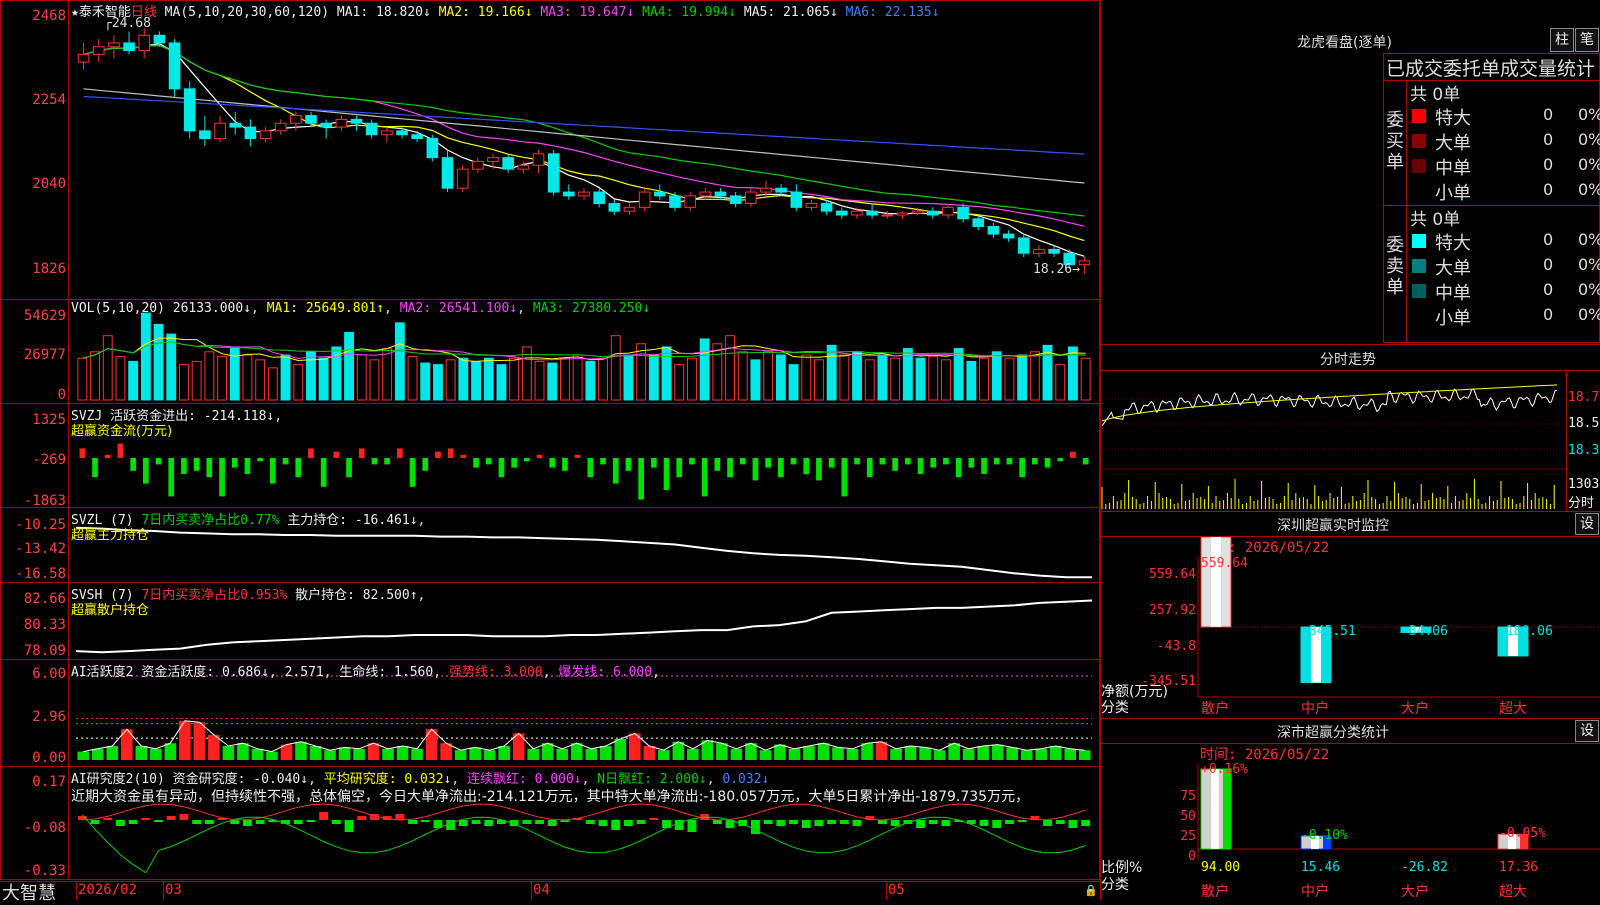 Image resolution: width=1600 pixels, height=905 pixels. I want to click on column-view-button: 柱, so click(1562, 40).